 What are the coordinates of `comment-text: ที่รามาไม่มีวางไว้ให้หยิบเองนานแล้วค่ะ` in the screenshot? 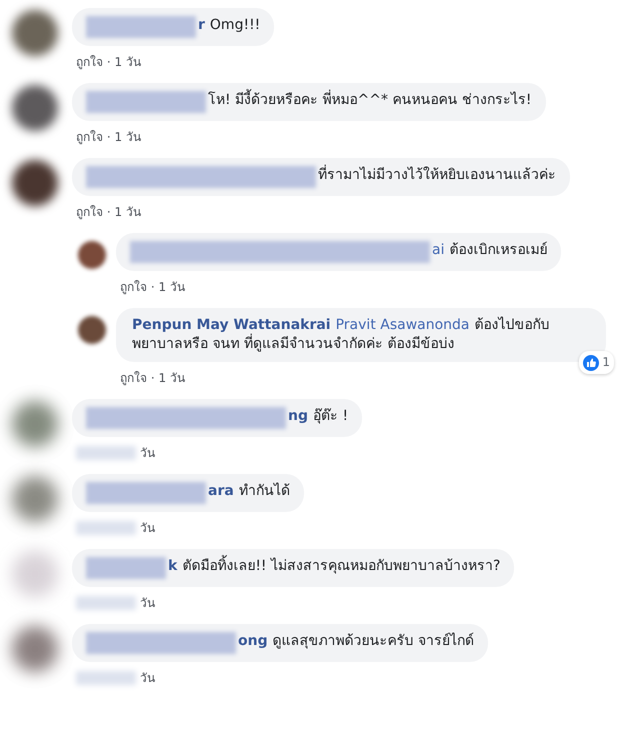 It's located at (436, 175).